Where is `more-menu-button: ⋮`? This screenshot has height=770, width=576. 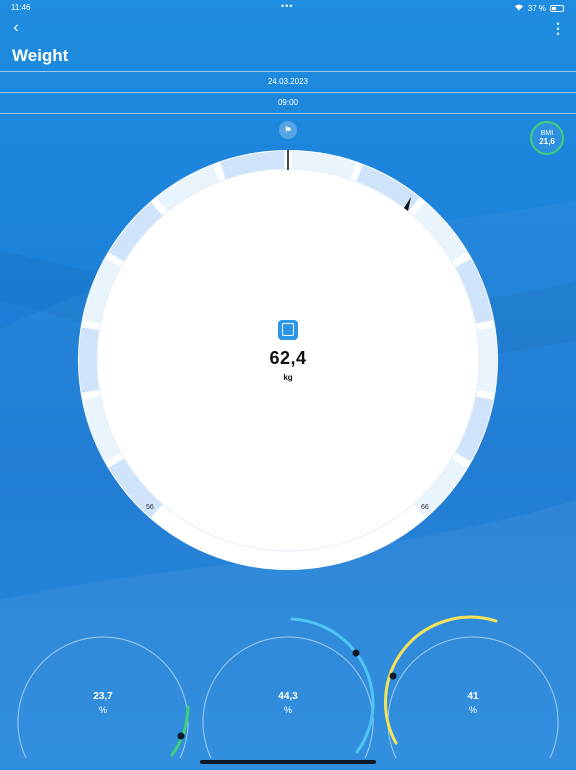
more-menu-button: ⋮ is located at coordinates (558, 28).